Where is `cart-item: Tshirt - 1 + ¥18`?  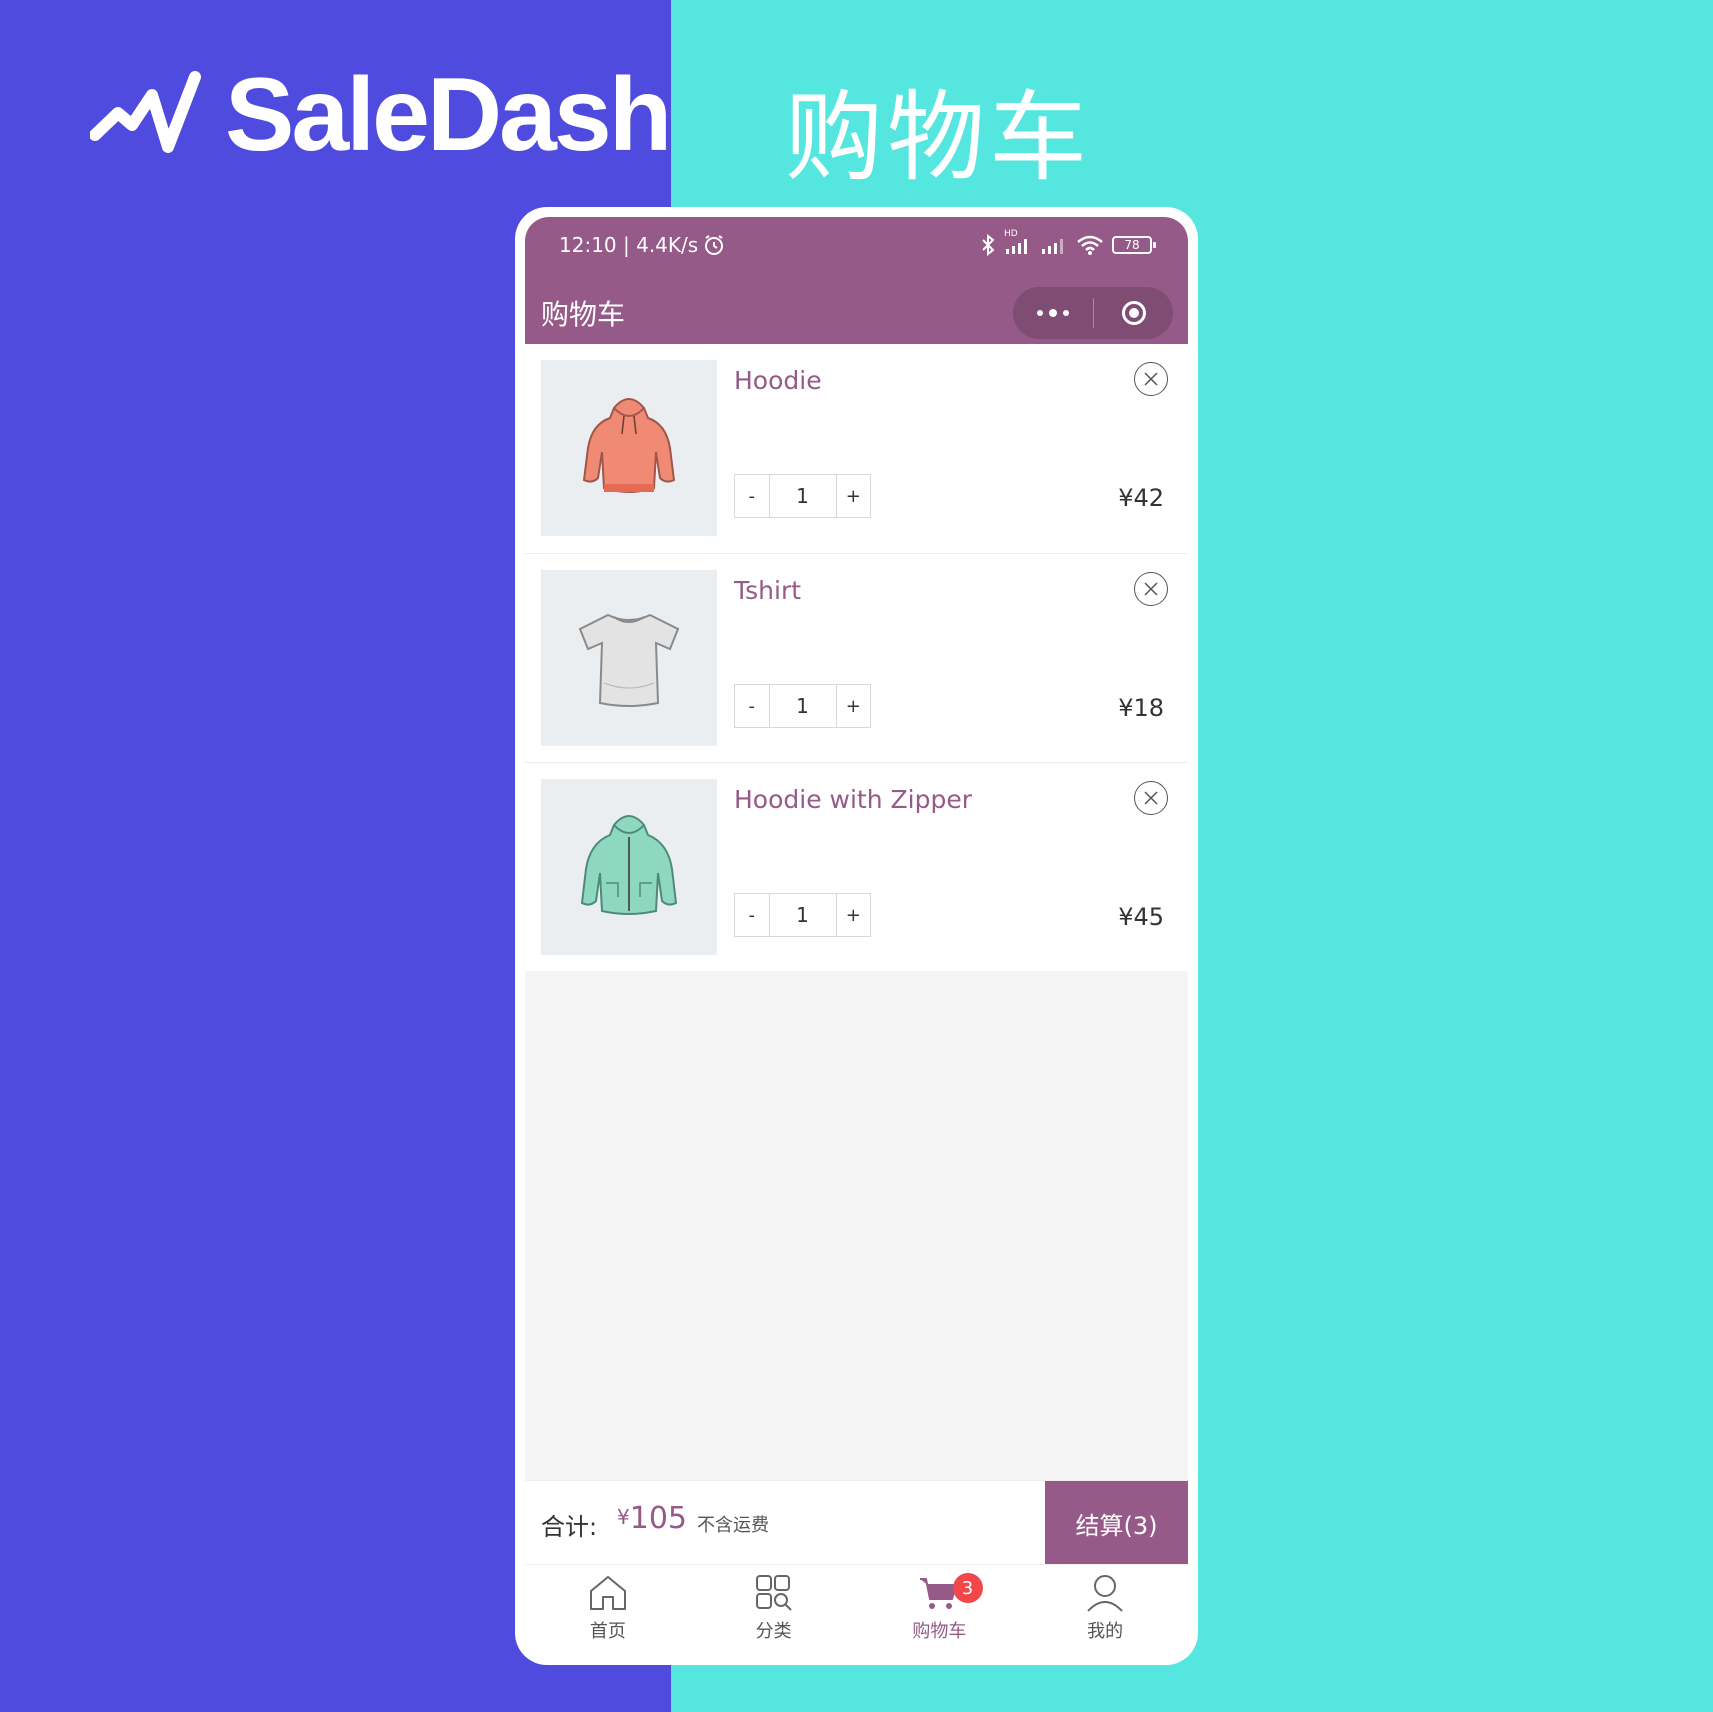 cart-item: Tshirt - 1 + ¥18 is located at coordinates (856, 658).